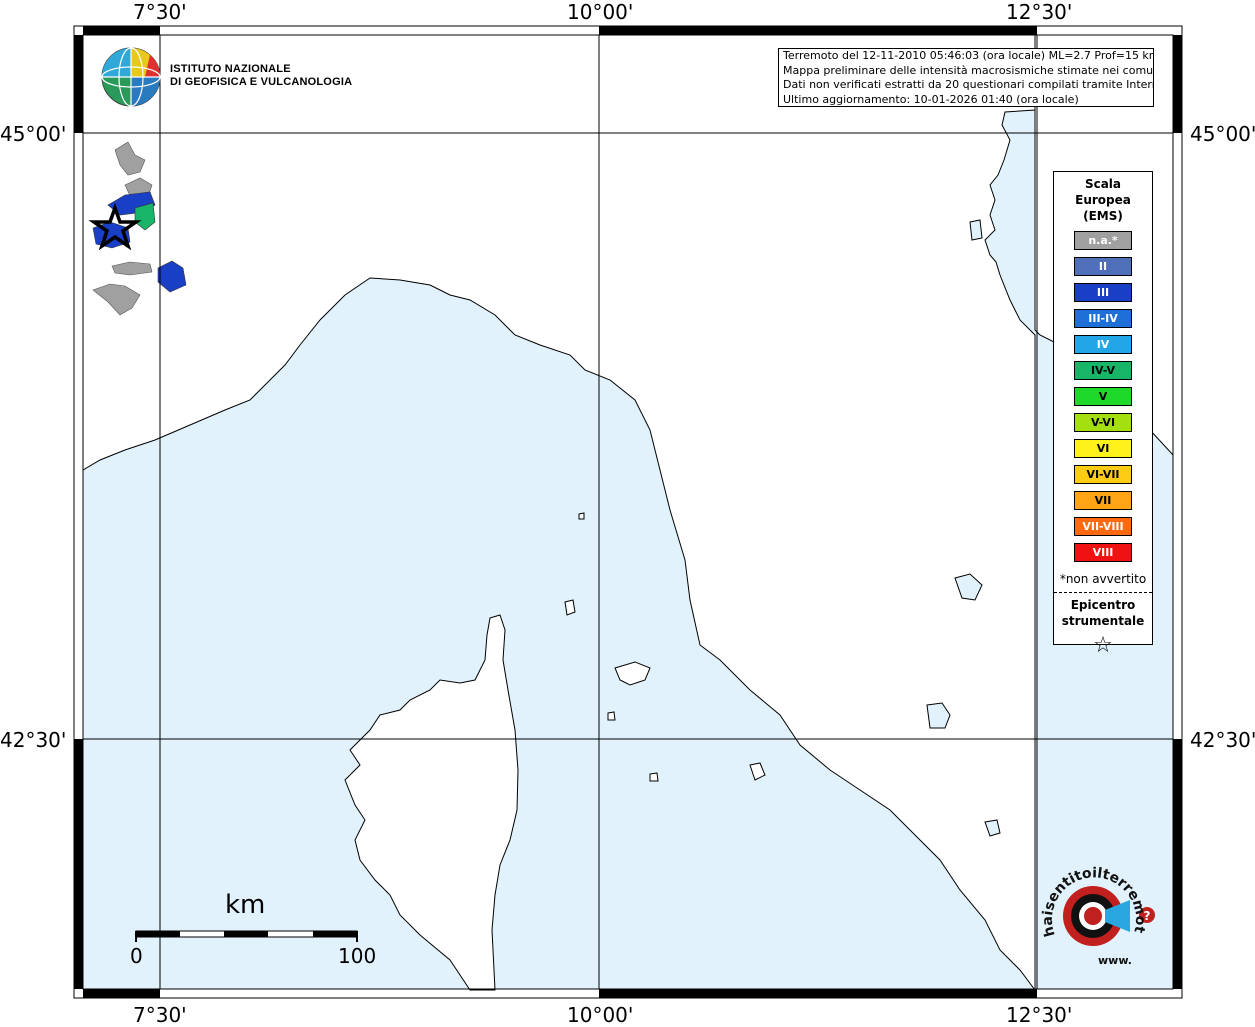  Describe the element at coordinates (1103, 240) in the screenshot. I see `legend-item-0: n.a.*` at that location.